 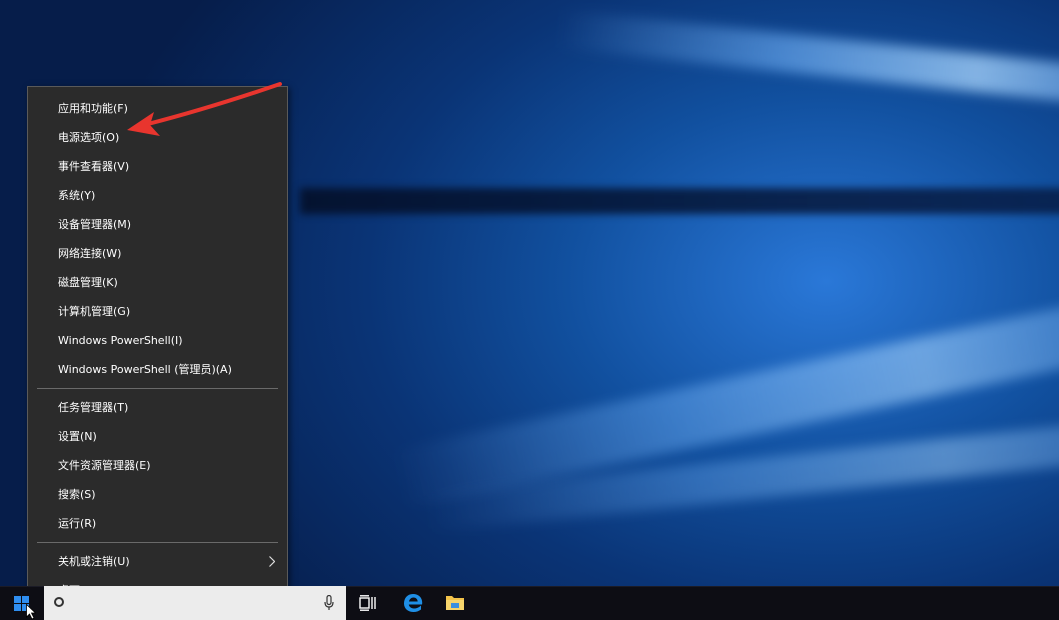 What do you see at coordinates (157, 108) in the screenshot?
I see `menu-item-apps-features: 应用和功能(F)` at bounding box center [157, 108].